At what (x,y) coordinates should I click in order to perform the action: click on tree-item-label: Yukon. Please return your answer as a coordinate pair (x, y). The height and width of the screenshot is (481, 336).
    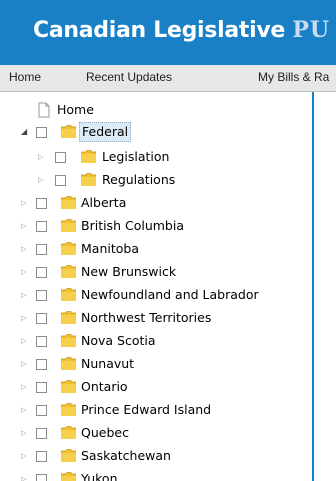
    Looking at the image, I should click on (99, 475).